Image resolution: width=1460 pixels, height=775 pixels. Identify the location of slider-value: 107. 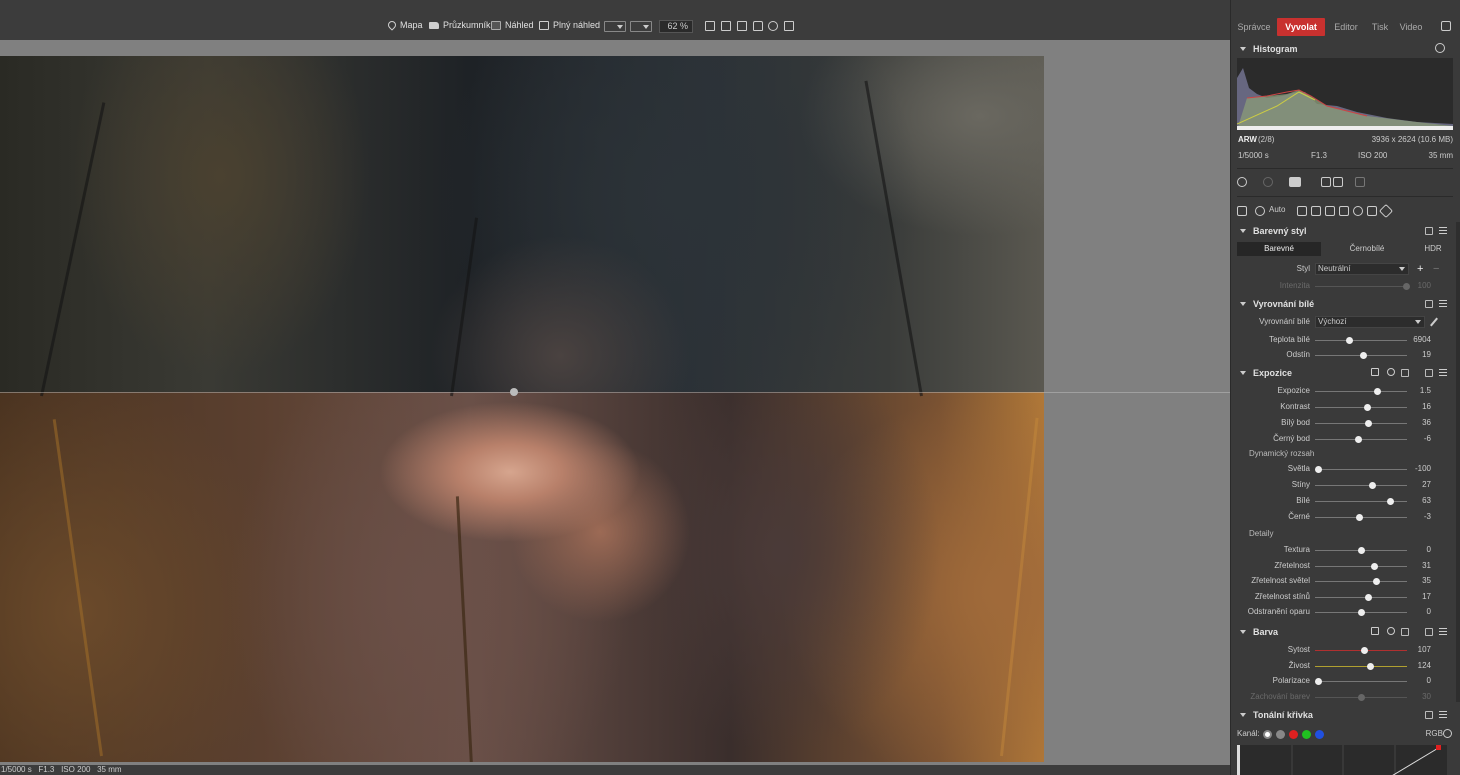
(1424, 650).